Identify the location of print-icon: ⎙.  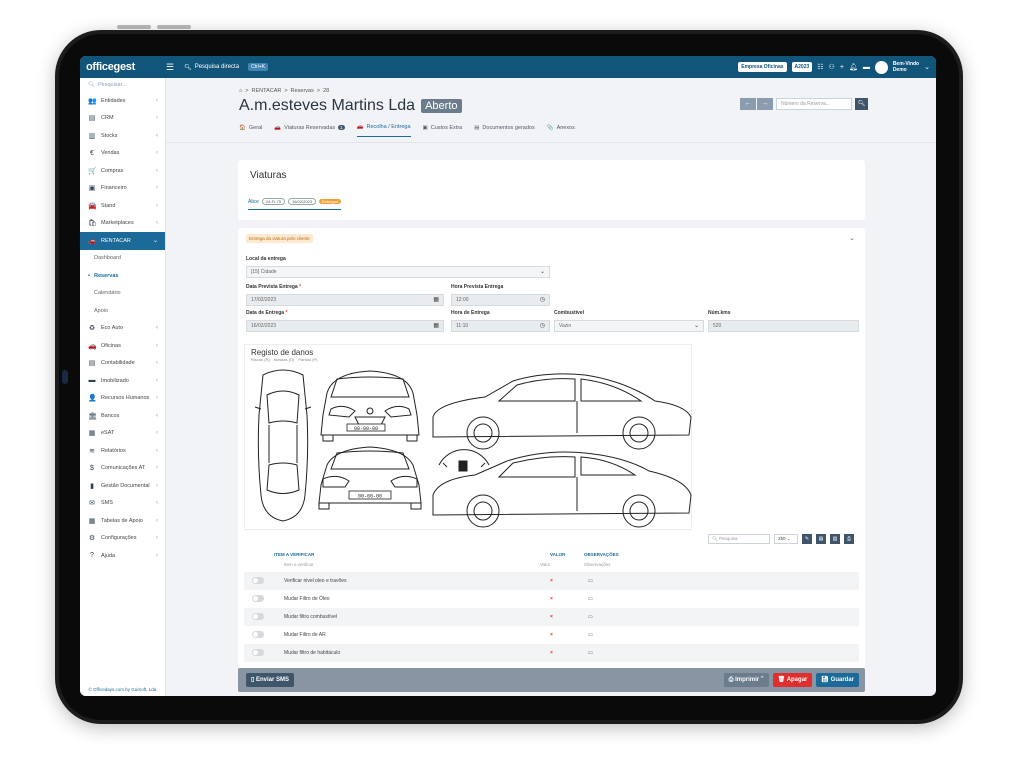
(849, 539).